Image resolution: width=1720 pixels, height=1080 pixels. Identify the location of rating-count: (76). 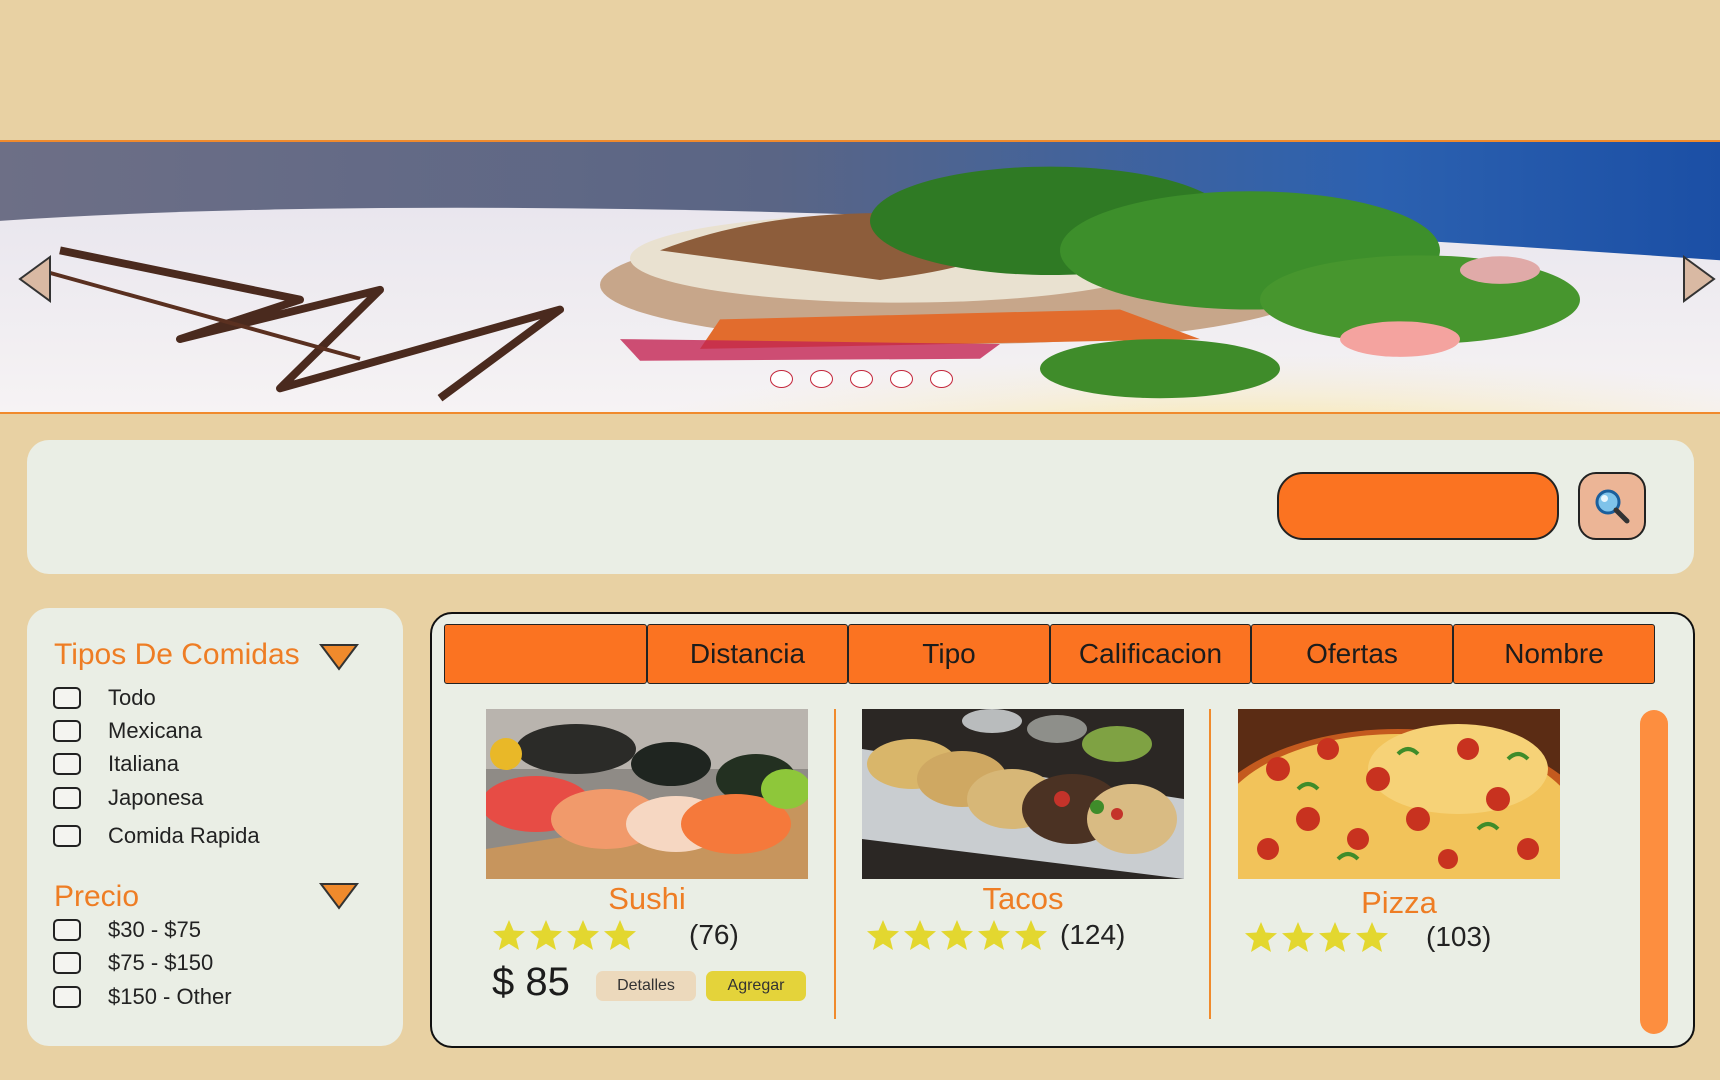
(714, 934).